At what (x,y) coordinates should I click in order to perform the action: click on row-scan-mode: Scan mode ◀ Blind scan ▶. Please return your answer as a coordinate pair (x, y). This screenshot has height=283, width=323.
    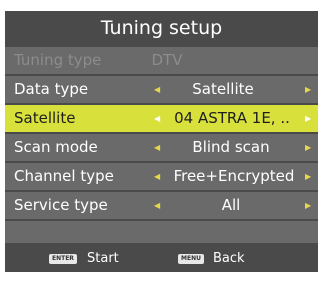
    Looking at the image, I should click on (161, 147).